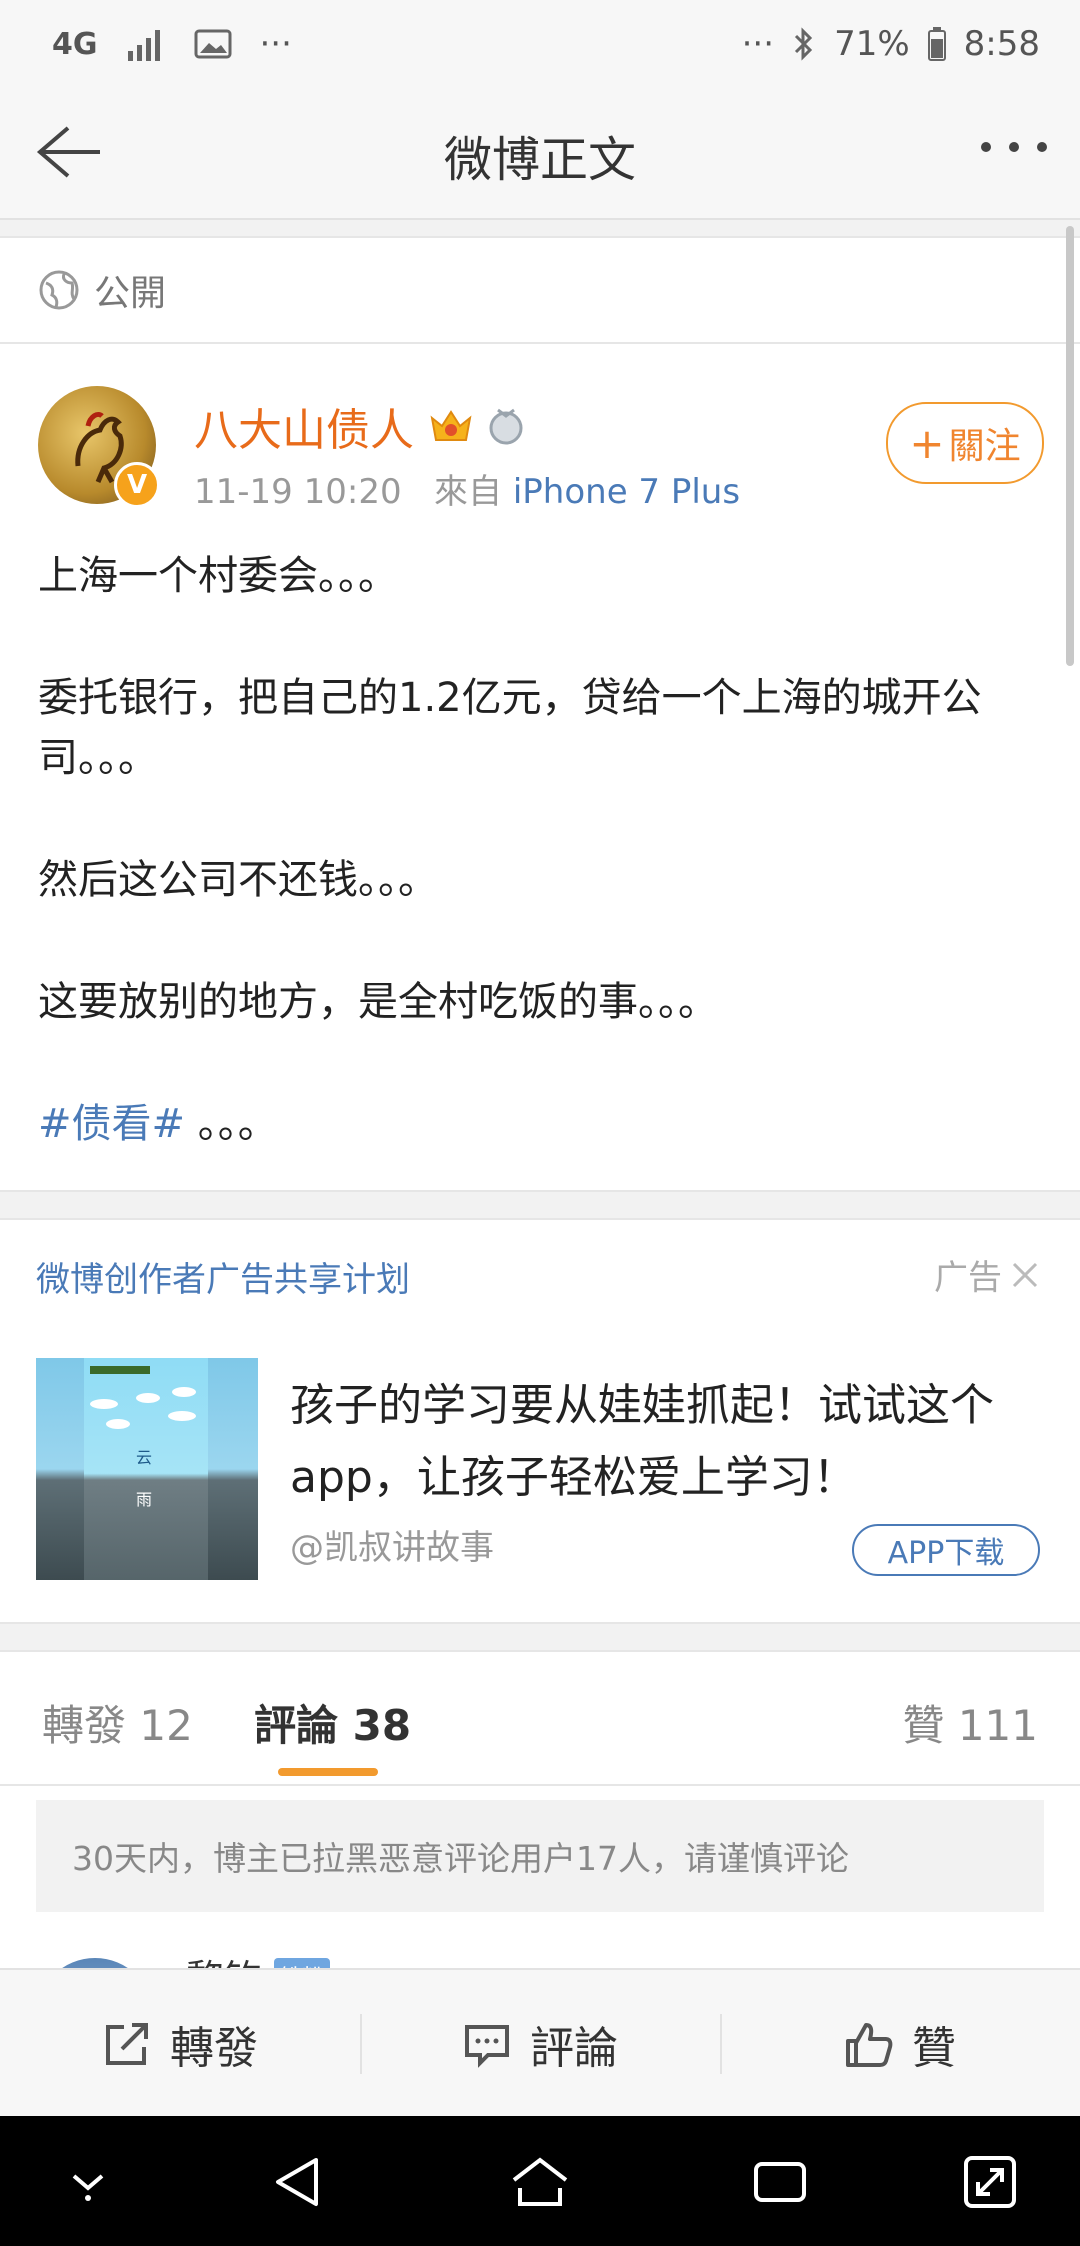  What do you see at coordinates (934, 2048) in the screenshot?
I see `like-label: 贊` at bounding box center [934, 2048].